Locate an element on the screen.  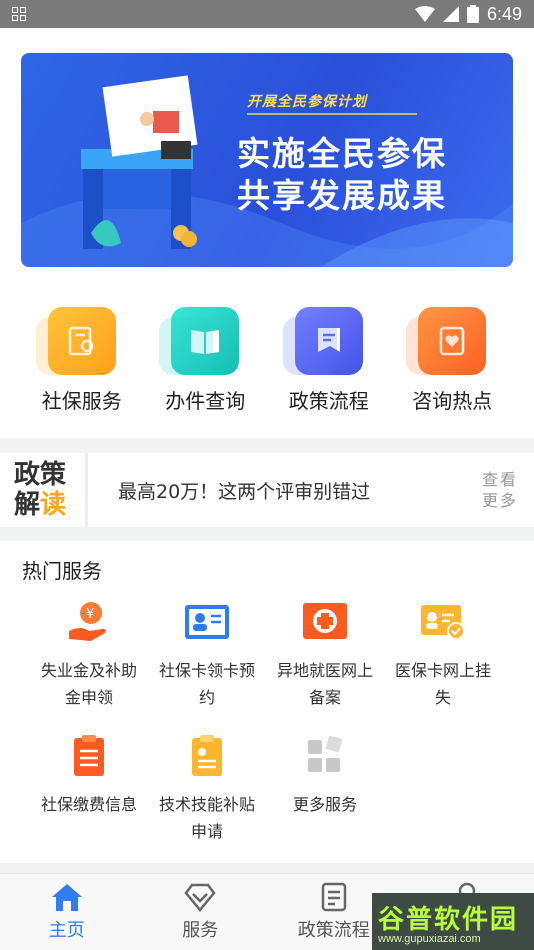
quick-action-hot-topics: 咨询热点 is located at coordinates (452, 360).